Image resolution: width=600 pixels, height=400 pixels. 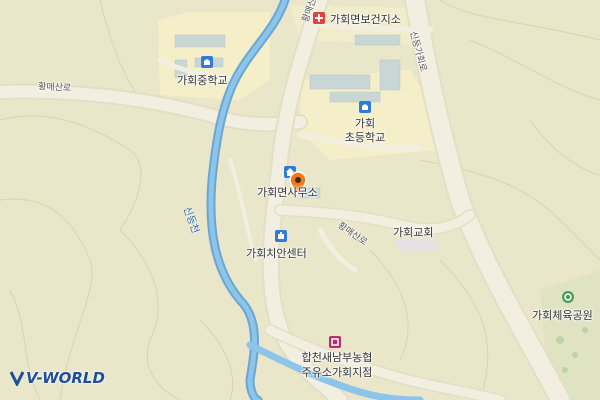 I want to click on label-elementary-school-line1: 가회, so click(x=365, y=123).